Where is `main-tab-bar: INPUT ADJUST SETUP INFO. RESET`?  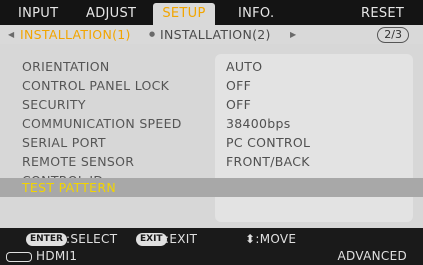
main-tab-bar: INPUT ADJUST SETUP INFO. RESET is located at coordinates (211, 13).